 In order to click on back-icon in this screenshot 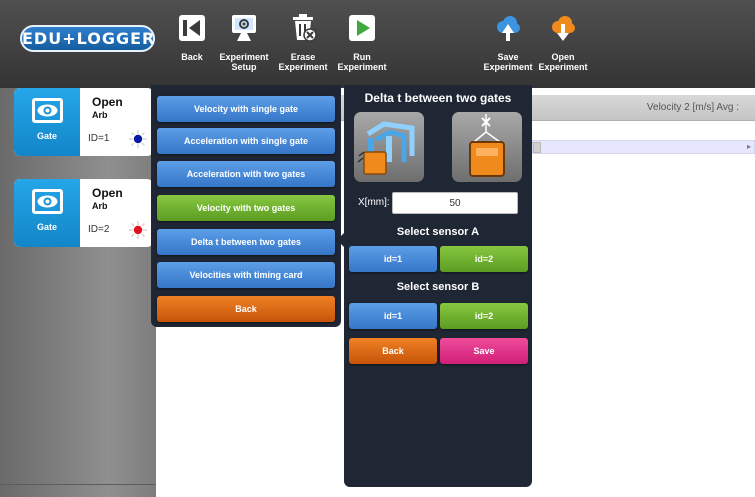, I will do `click(192, 28)`.